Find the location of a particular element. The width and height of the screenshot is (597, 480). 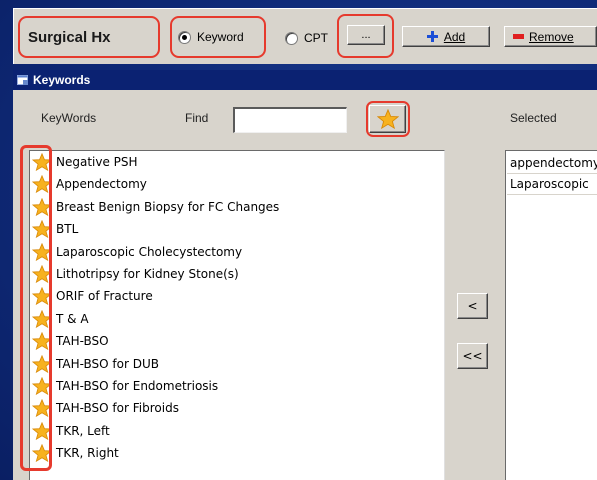

keyword-list-item: Appendectomy is located at coordinates (237, 184).